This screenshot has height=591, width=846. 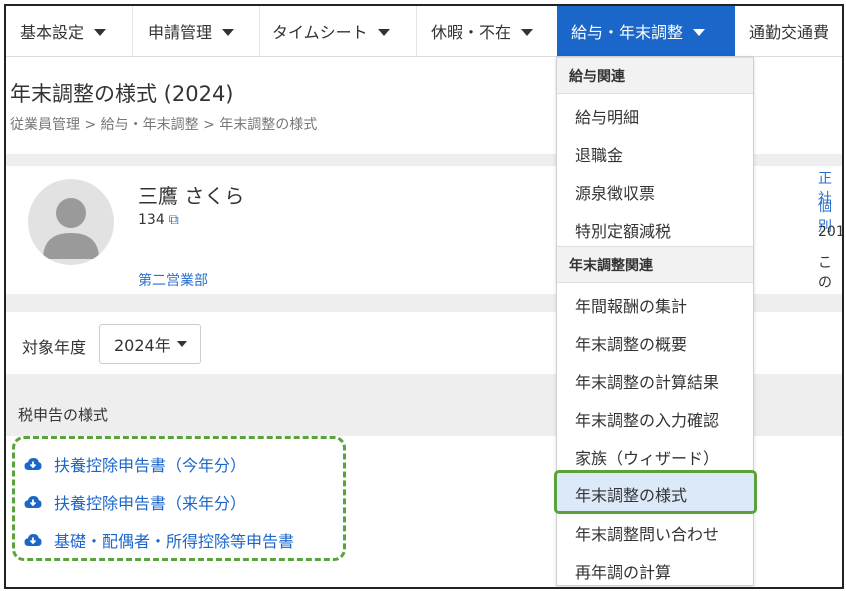 I want to click on right-fragment-3: 2019, so click(x=831, y=232).